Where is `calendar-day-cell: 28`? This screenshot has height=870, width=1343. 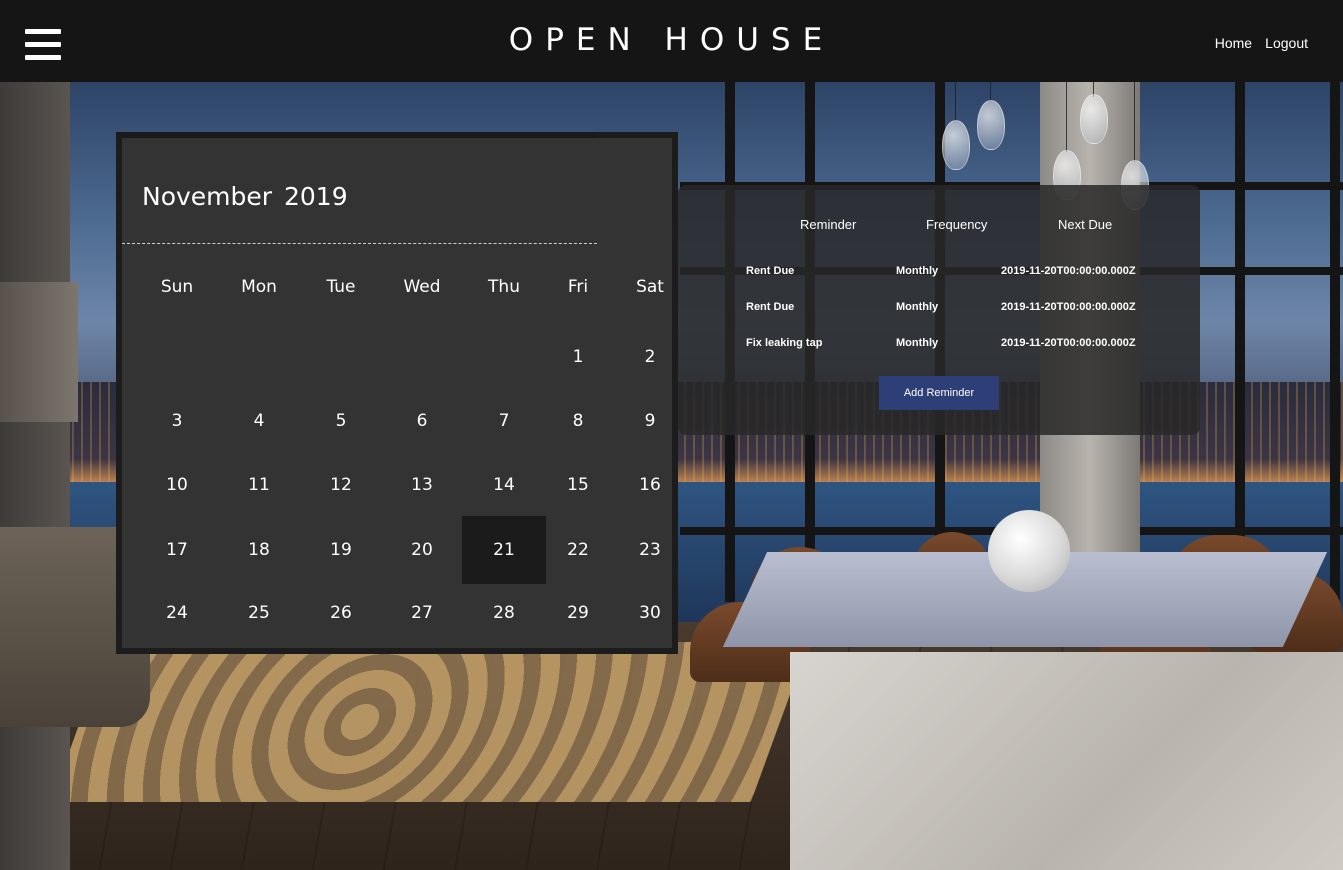
calendar-day-cell: 28 is located at coordinates (504, 613).